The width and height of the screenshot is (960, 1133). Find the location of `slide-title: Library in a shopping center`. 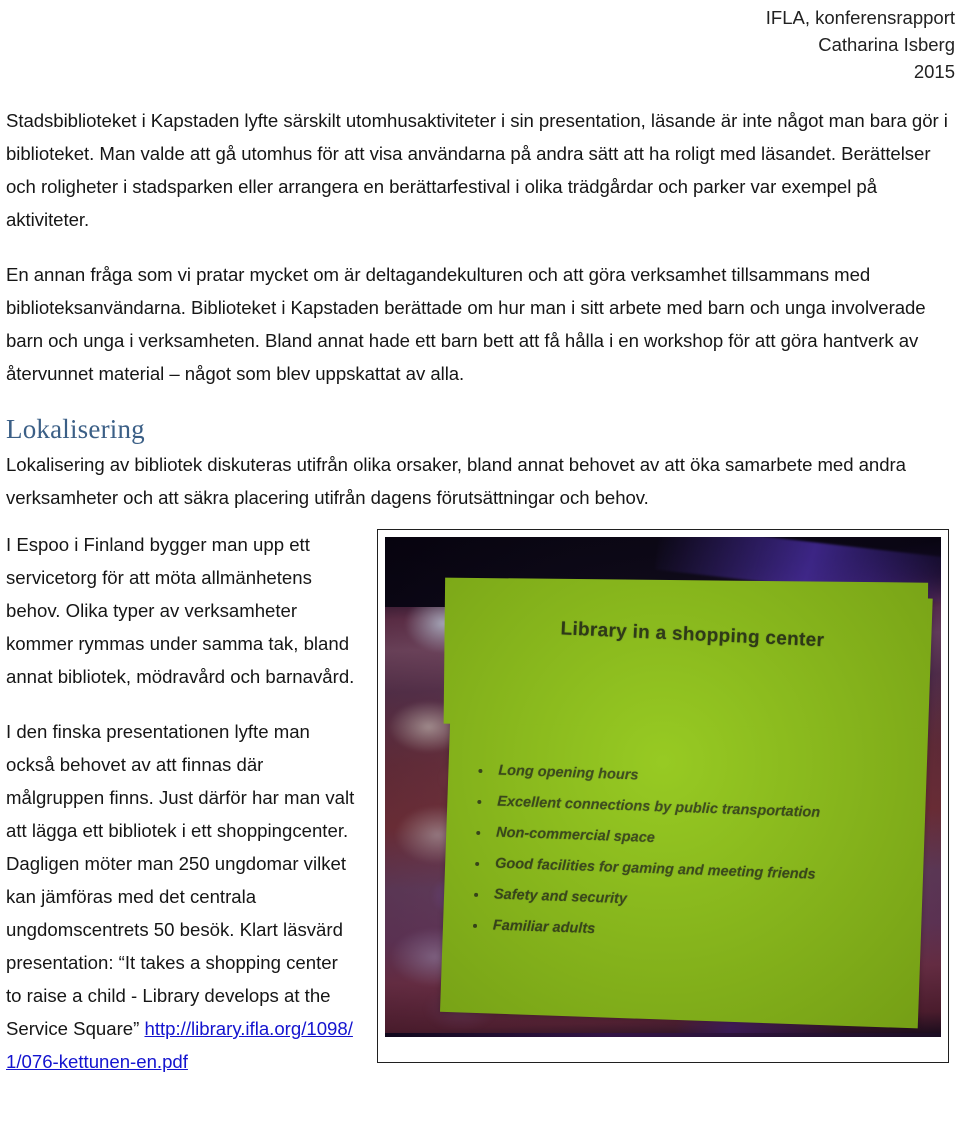

slide-title: Library in a shopping center is located at coordinates (692, 635).